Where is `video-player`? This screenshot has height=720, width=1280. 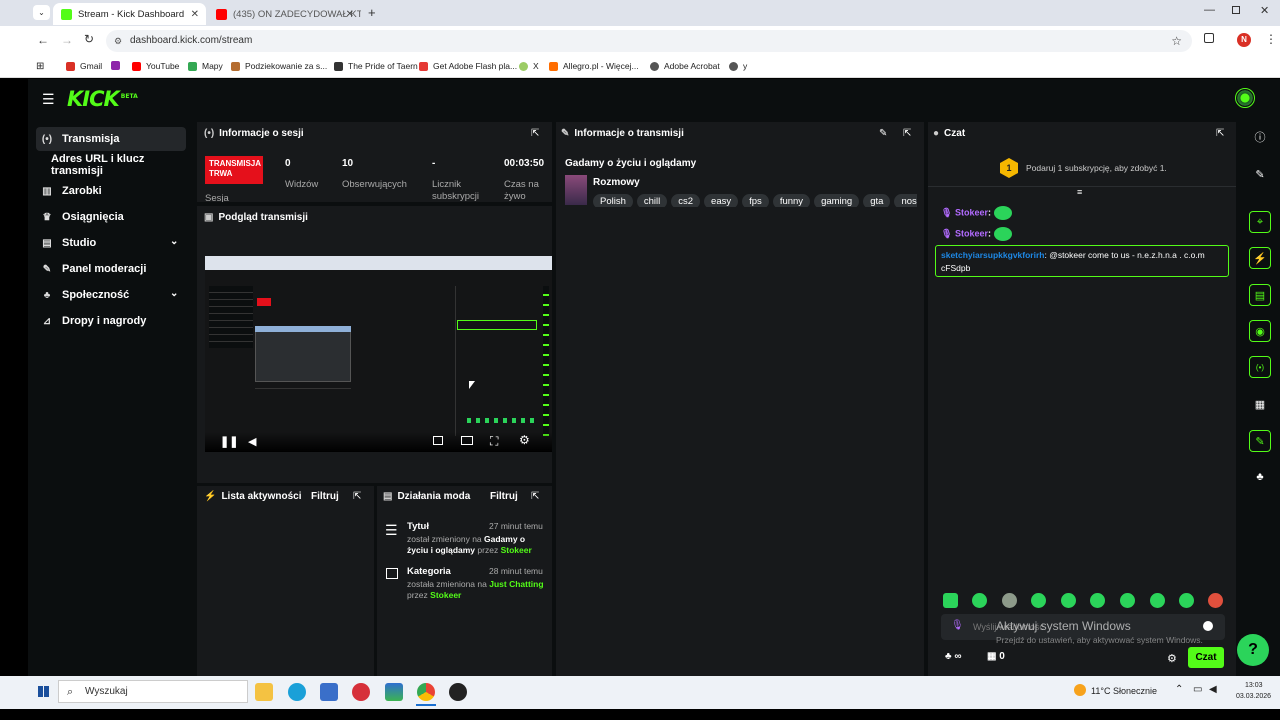 video-player is located at coordinates (378, 354).